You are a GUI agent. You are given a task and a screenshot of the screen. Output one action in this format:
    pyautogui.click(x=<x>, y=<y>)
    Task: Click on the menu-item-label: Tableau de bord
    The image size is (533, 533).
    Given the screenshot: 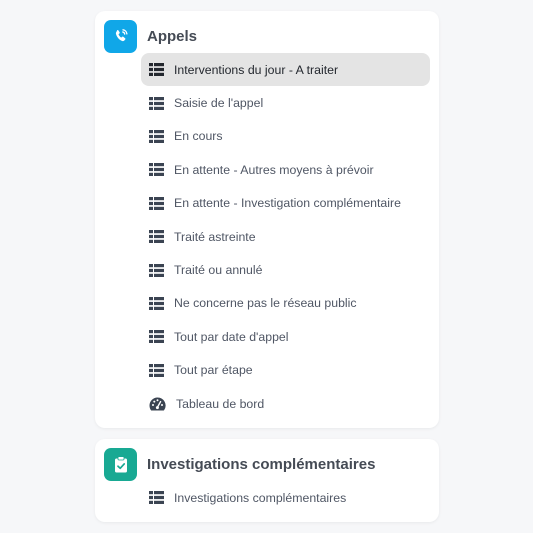 What is the action you would take?
    pyautogui.click(x=220, y=403)
    